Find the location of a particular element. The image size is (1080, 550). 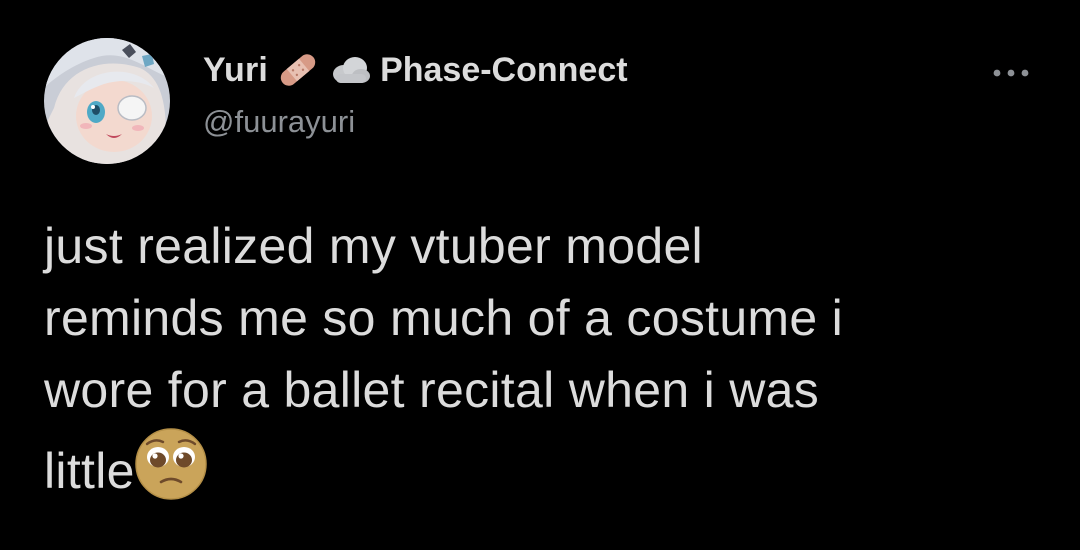

author-handle: @fuurayuri is located at coordinates (279, 122).